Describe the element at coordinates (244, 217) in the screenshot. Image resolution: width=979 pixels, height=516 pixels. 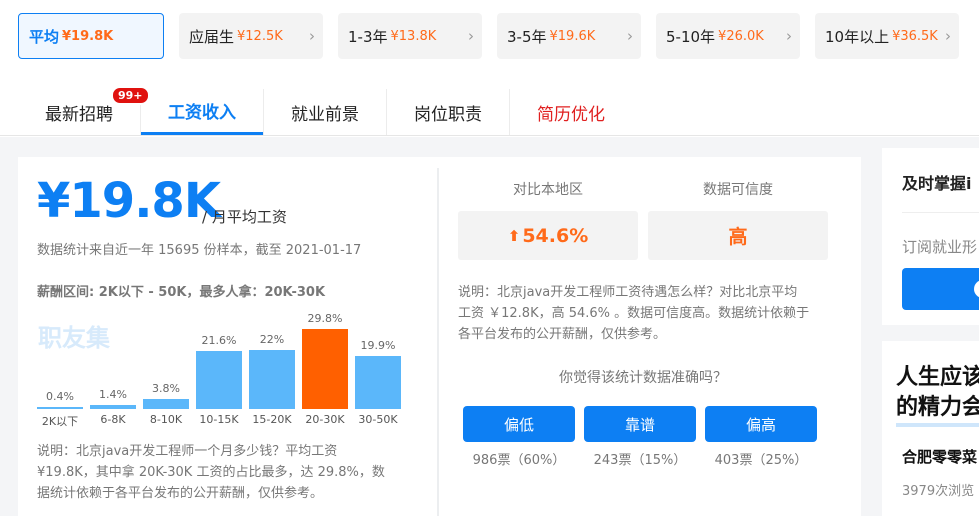
I see `salary-unit: / 月平均工资` at that location.